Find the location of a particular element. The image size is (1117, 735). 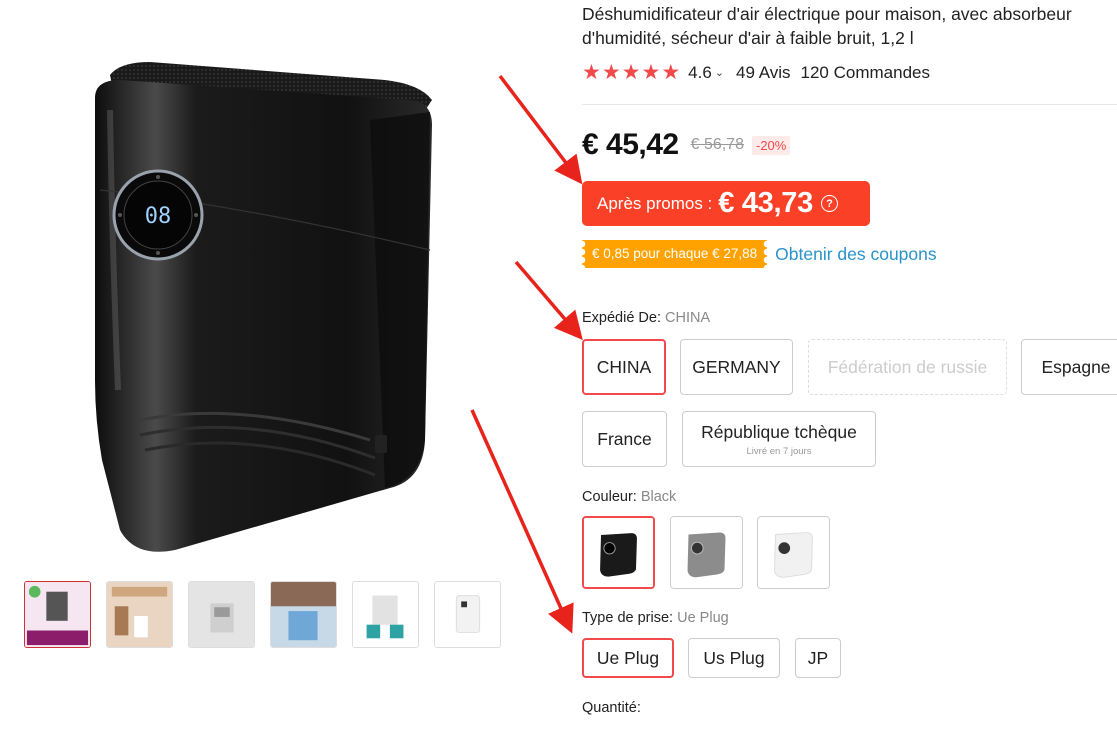

ship-from-label: Expédié De: CHINA is located at coordinates (646, 318).